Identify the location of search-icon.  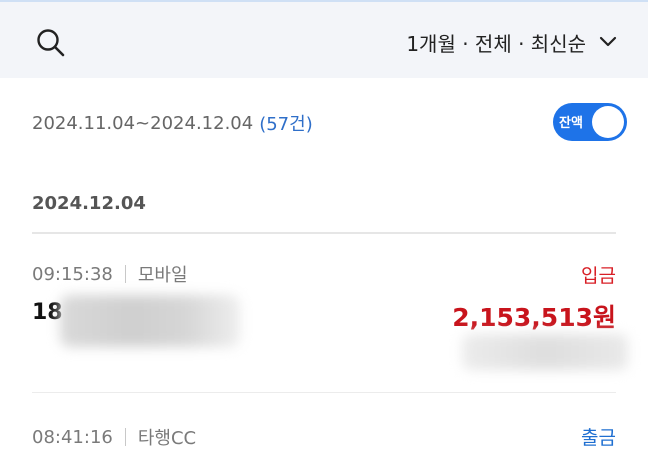
(51, 43).